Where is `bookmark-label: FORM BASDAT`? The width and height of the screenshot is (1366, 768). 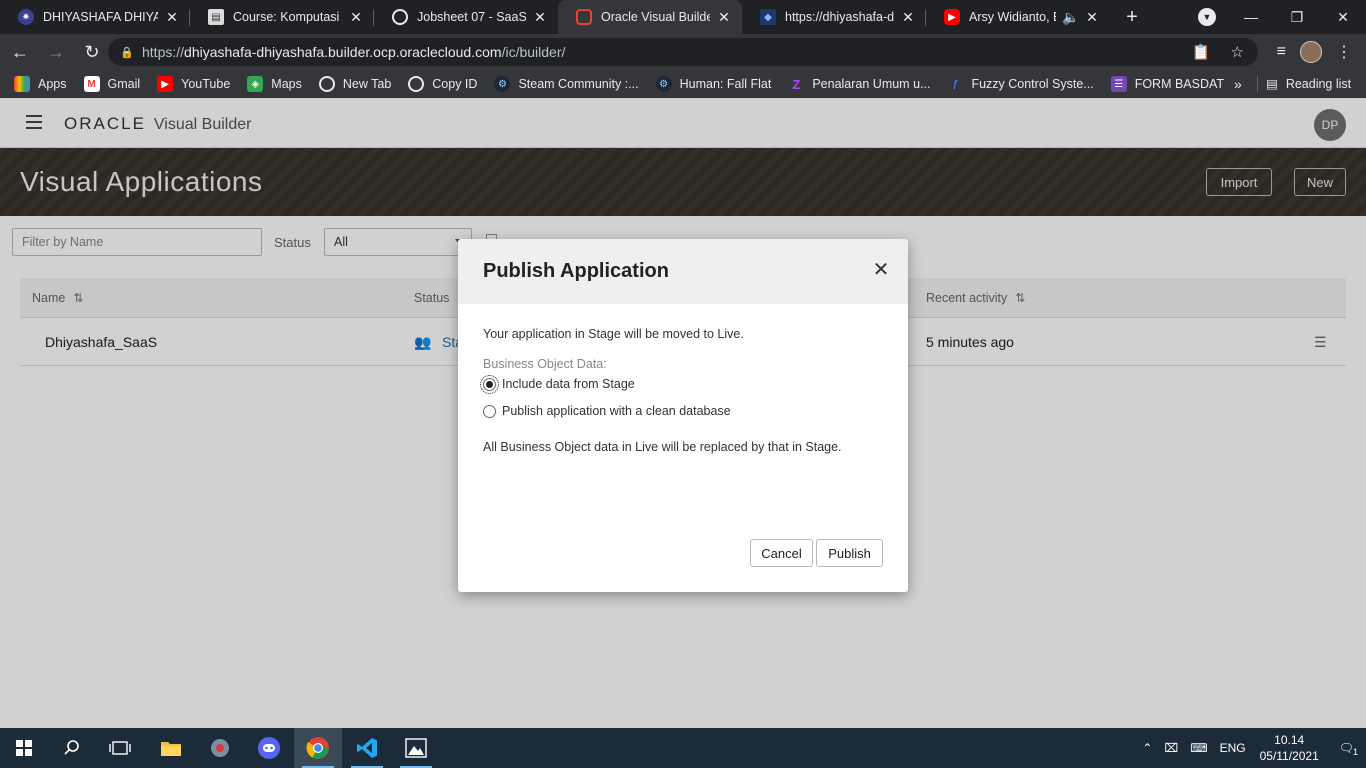 bookmark-label: FORM BASDAT is located at coordinates (1179, 84).